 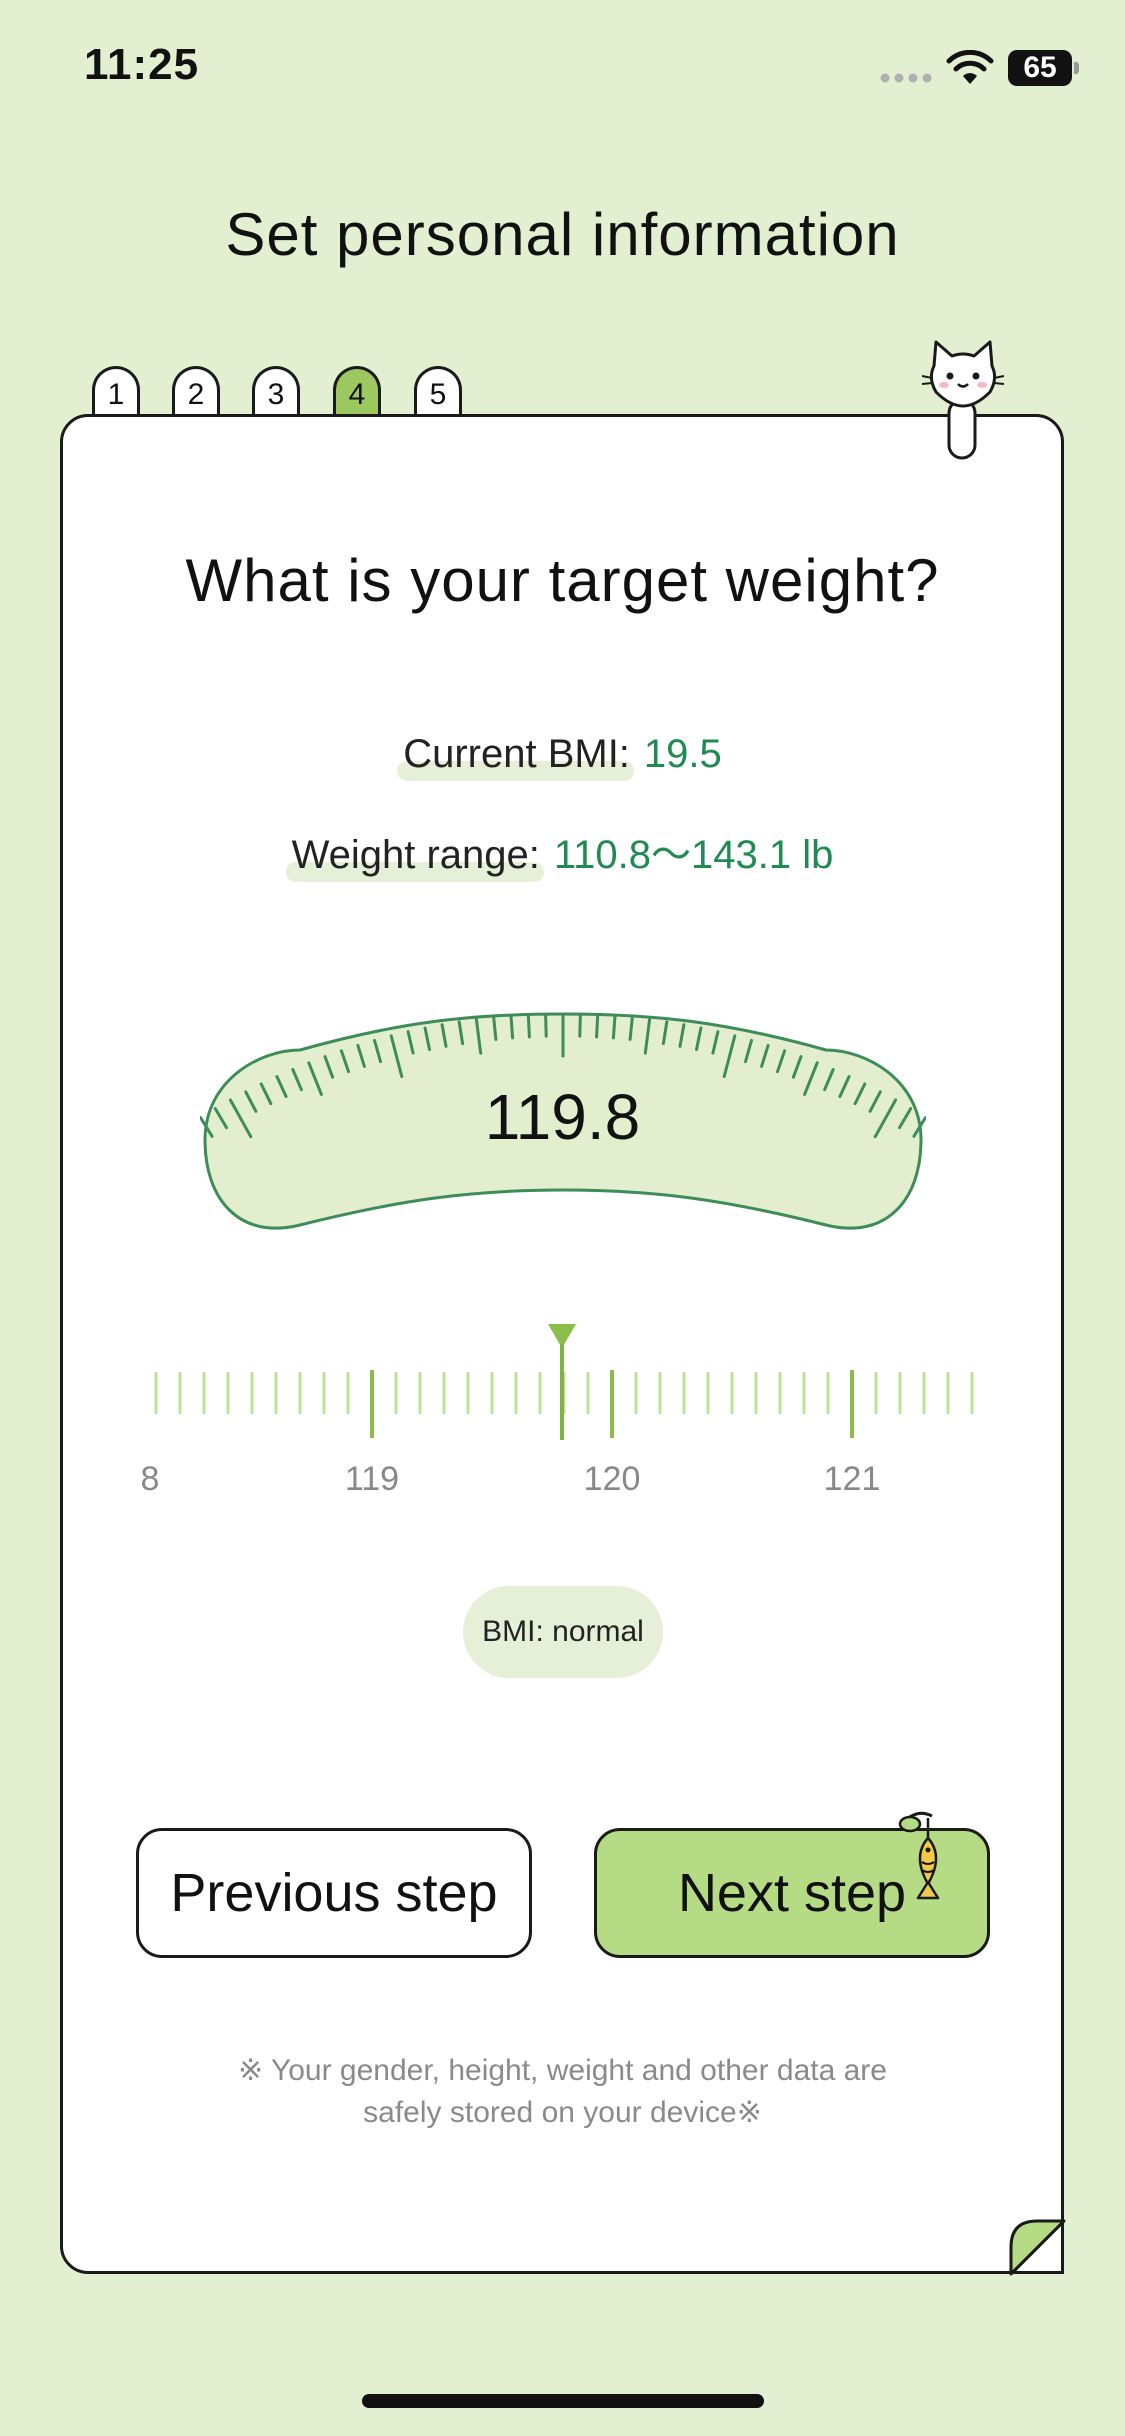 I want to click on ruler-label: 119, so click(x=372, y=1479).